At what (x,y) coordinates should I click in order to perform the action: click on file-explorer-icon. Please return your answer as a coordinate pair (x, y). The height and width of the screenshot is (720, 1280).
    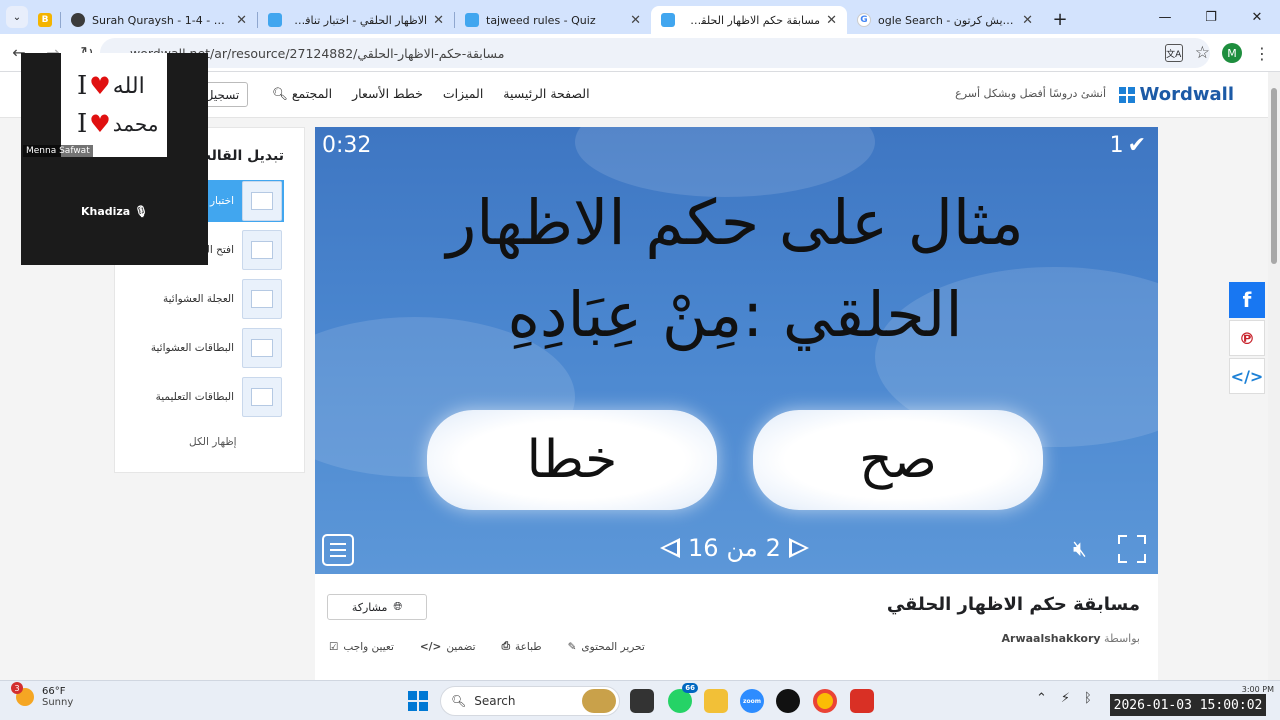
    Looking at the image, I should click on (716, 701).